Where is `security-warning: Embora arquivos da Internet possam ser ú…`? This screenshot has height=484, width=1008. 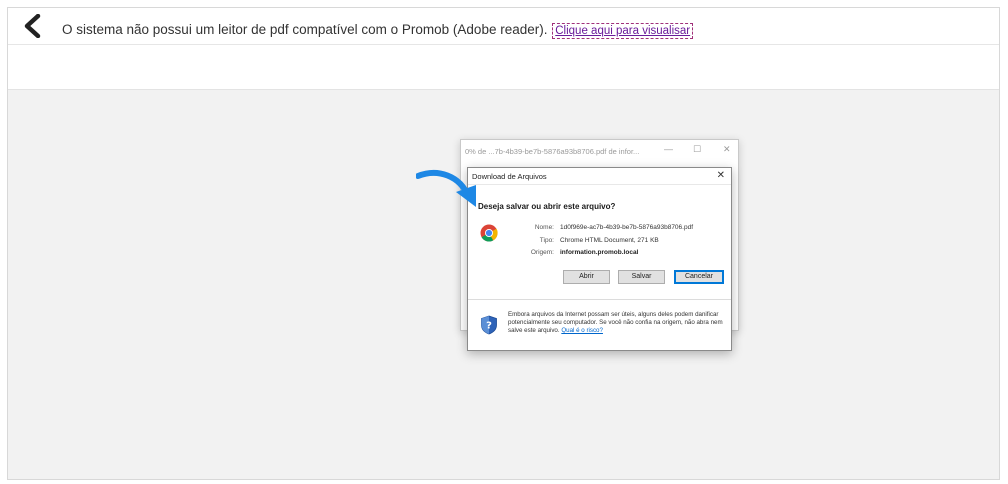 security-warning: Embora arquivos da Internet possam ser ú… is located at coordinates (615, 323).